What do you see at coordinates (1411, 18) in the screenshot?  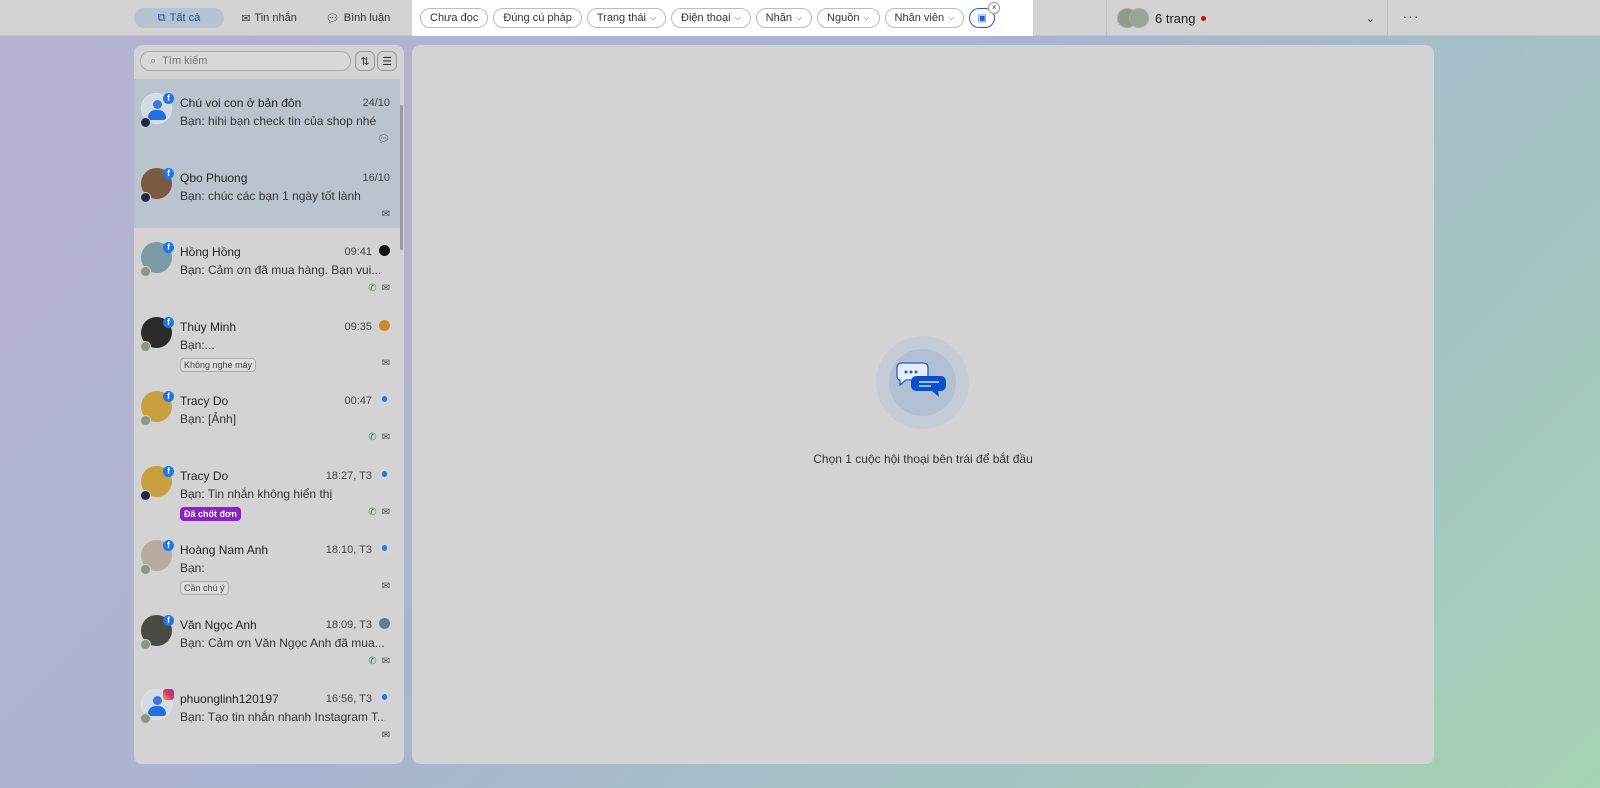 I see `more-options-icon: ···` at bounding box center [1411, 18].